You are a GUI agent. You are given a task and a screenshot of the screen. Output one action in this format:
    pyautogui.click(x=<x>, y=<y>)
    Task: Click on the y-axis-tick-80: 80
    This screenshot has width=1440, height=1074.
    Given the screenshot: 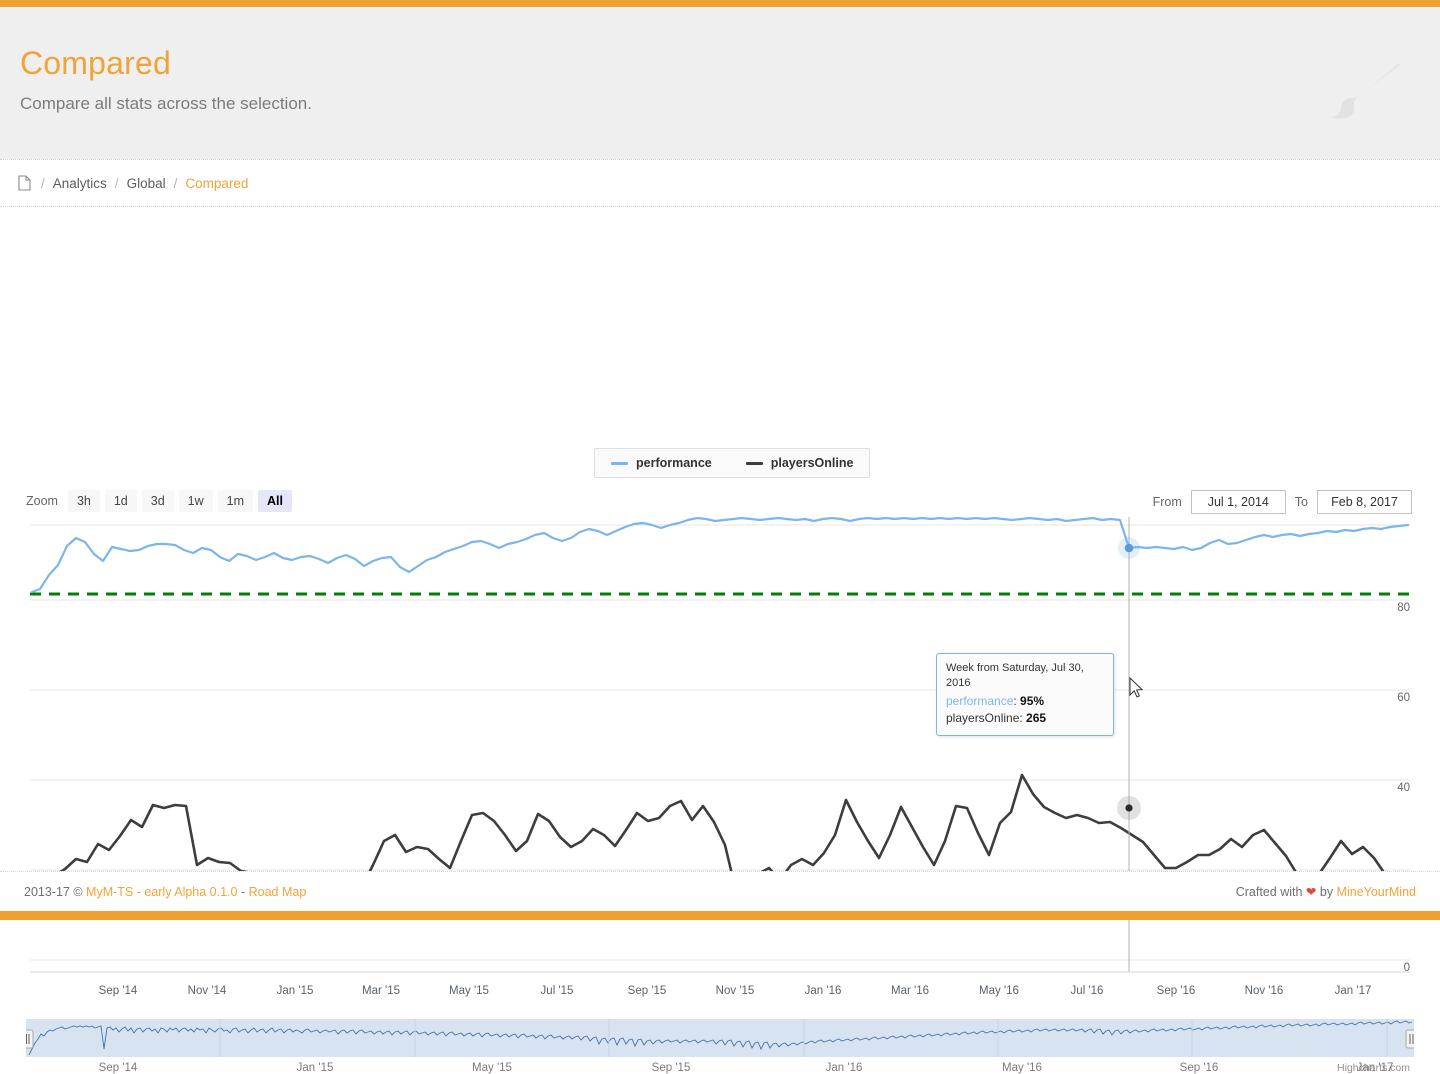 What is the action you would take?
    pyautogui.click(x=1403, y=608)
    